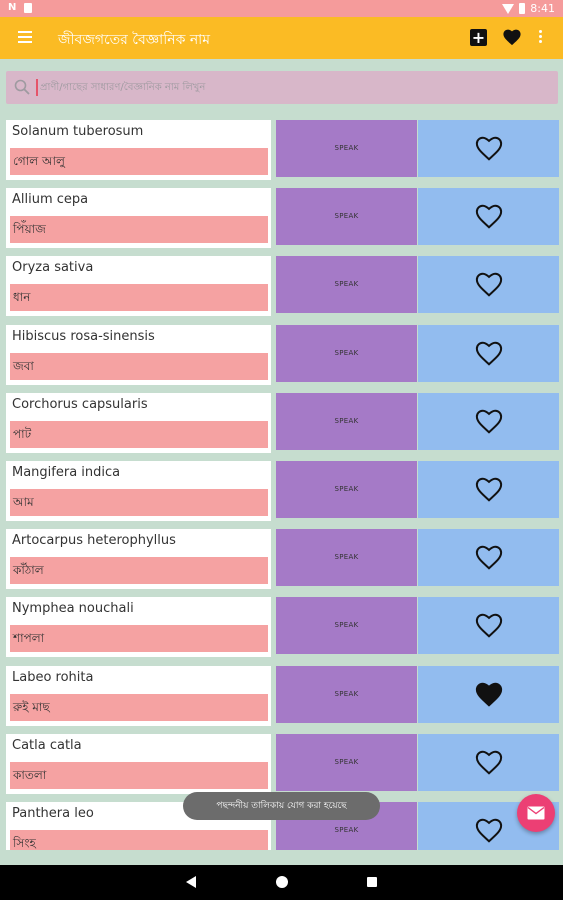 This screenshot has width=563, height=900. I want to click on name-card: Catla catla কাতলা, so click(138, 763).